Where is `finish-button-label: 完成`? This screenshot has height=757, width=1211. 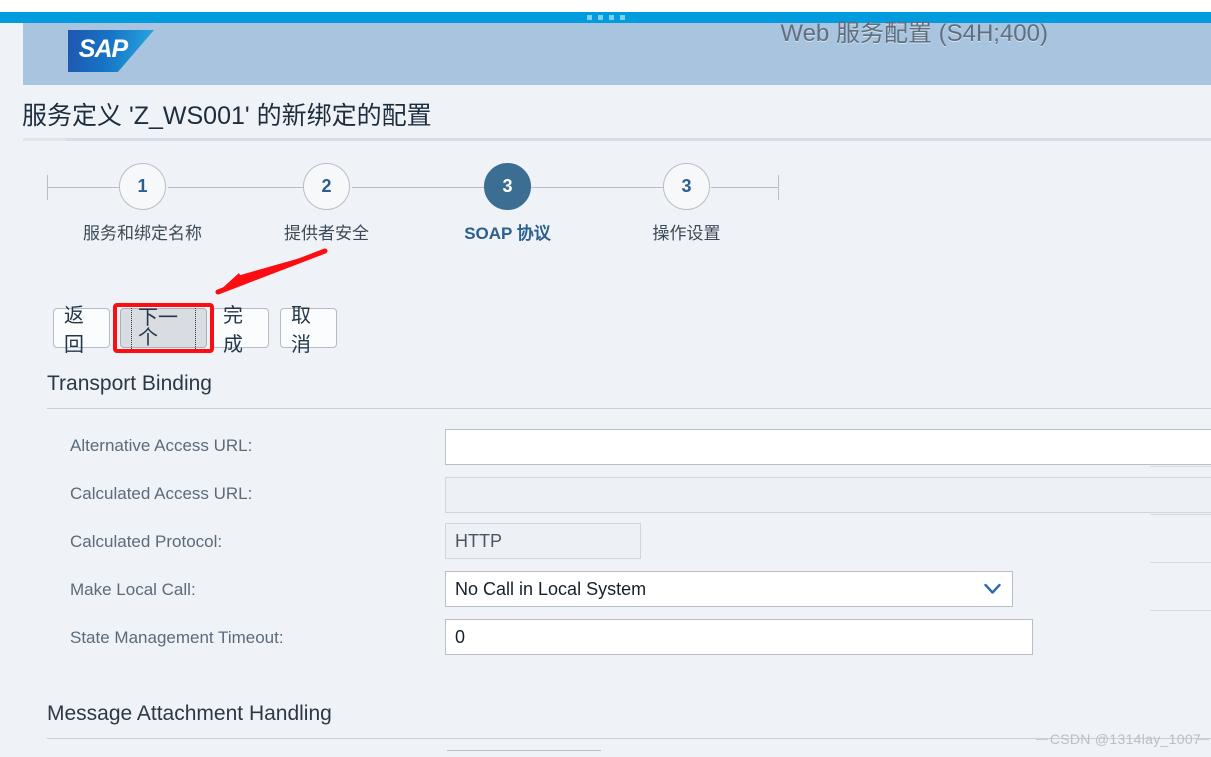
finish-button-label: 完成 is located at coordinates (233, 330).